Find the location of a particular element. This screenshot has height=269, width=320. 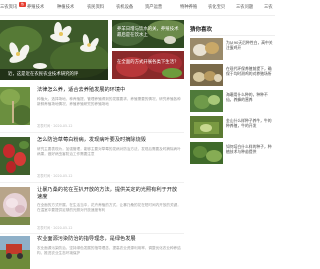

sidebar-item: 如何培白什么样的种子，种植技术与种苗提供 is located at coordinates (232, 154).